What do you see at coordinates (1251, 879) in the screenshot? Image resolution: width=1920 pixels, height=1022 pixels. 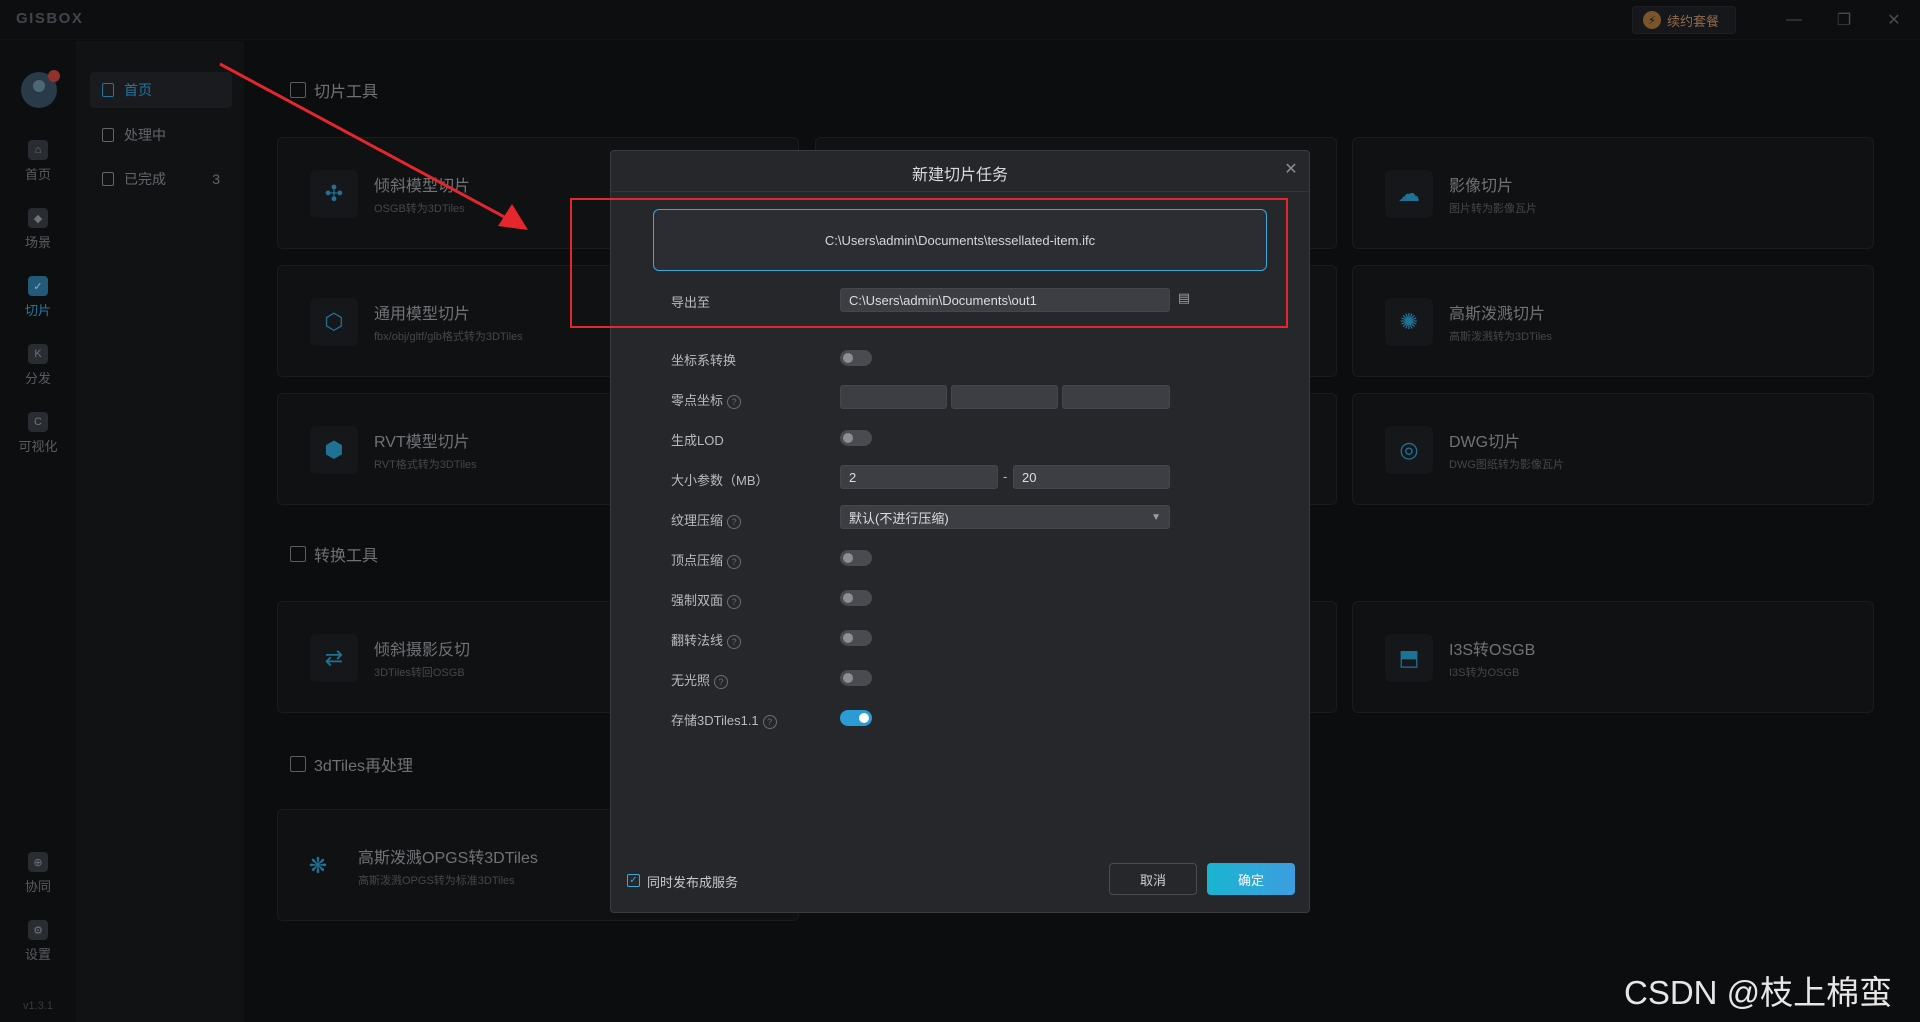 I see `confirm-button: 确定` at bounding box center [1251, 879].